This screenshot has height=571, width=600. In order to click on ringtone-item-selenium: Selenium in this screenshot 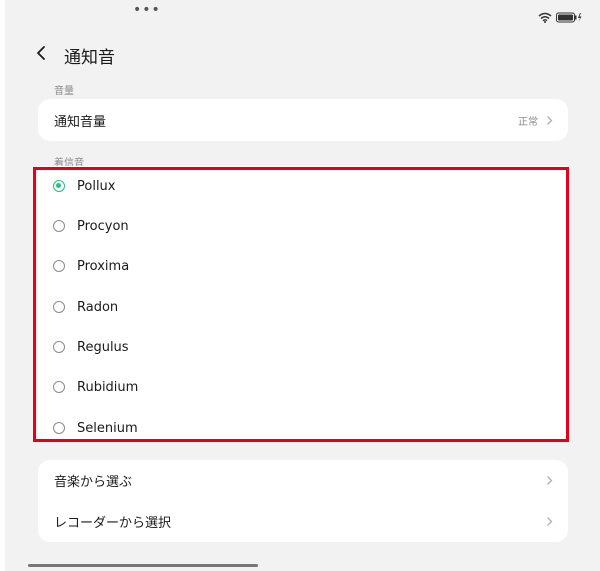, I will do `click(303, 428)`.